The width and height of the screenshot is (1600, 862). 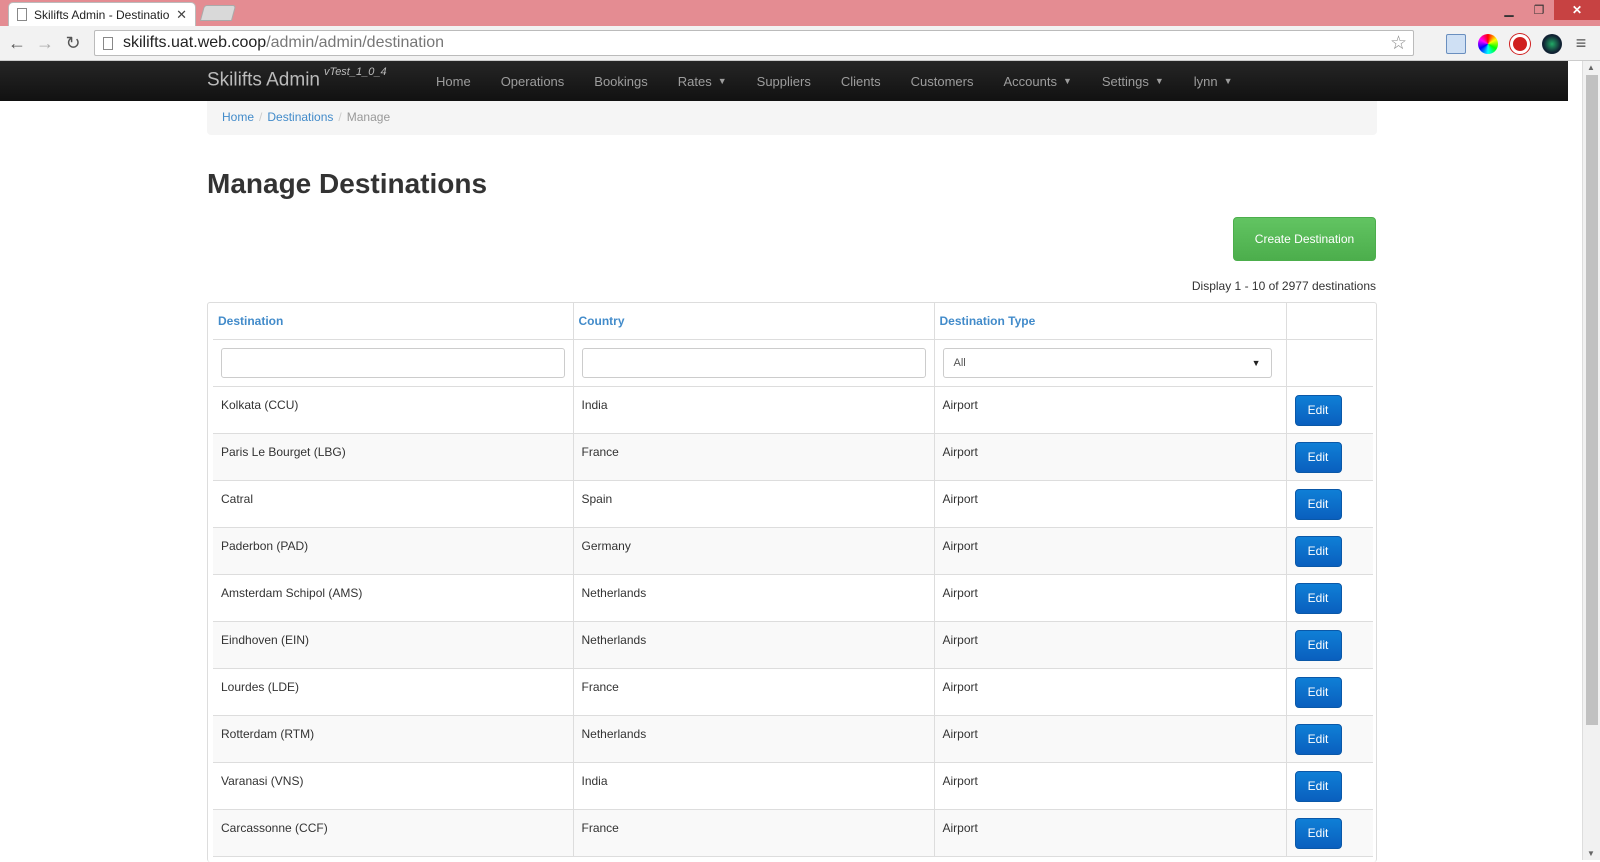 I want to click on nav-item-rates: Rates ▼, so click(x=702, y=81).